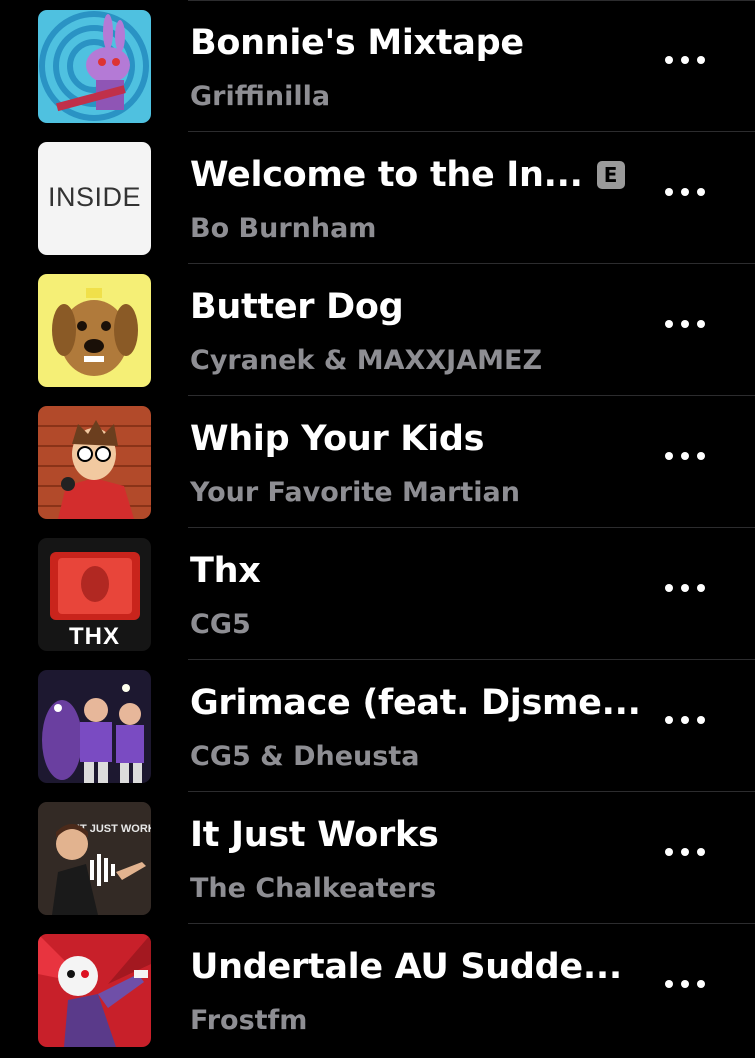 The height and width of the screenshot is (1058, 755). I want to click on song-title: It Just Works, so click(314, 835).